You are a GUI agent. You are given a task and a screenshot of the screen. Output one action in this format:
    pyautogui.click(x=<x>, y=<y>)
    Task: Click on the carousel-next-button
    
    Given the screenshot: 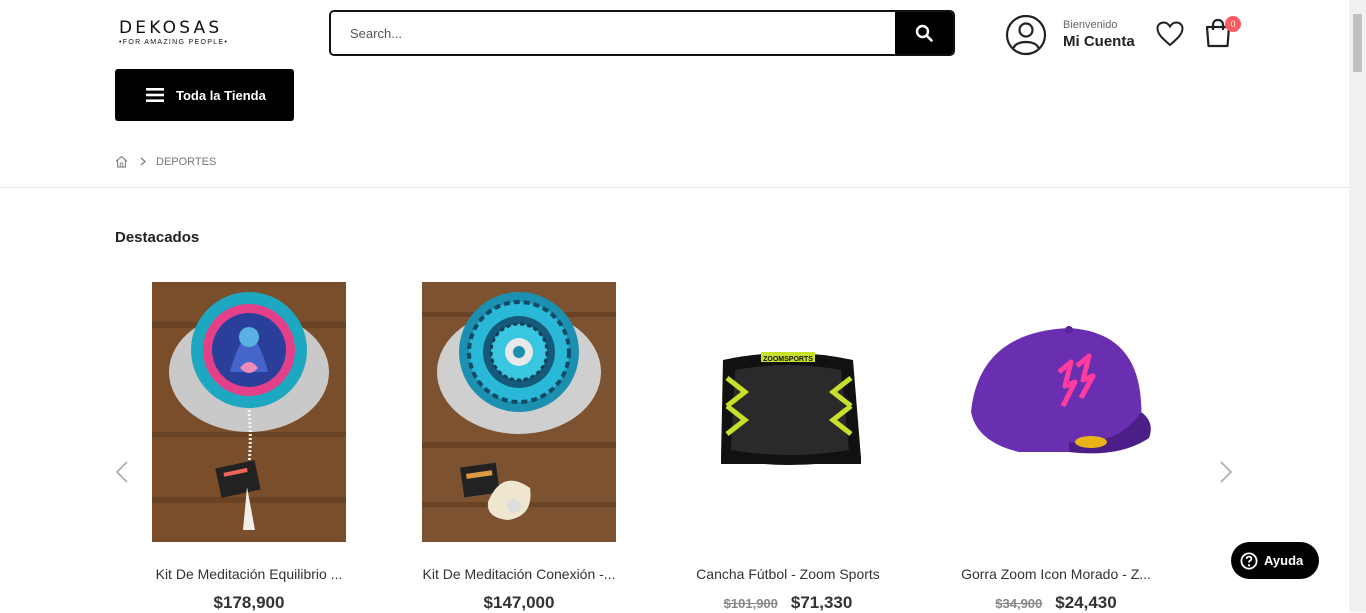 What is the action you would take?
    pyautogui.click(x=1226, y=474)
    